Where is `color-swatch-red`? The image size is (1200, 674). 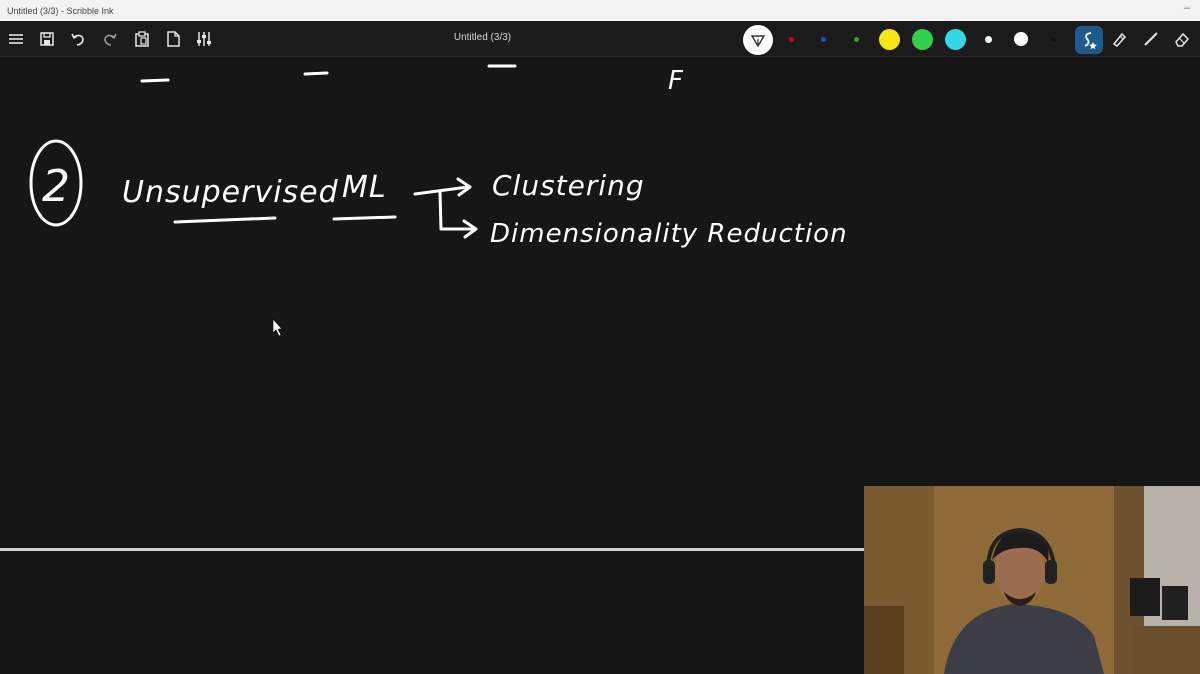
color-swatch-red is located at coordinates (791, 39).